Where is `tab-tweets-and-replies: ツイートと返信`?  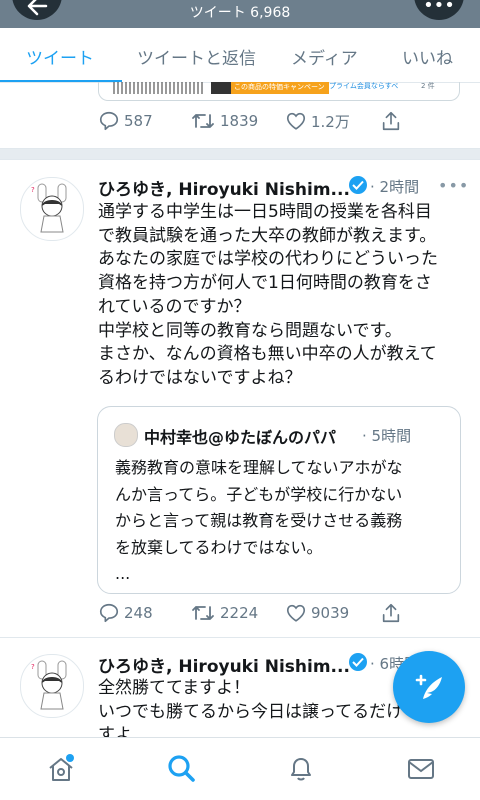 tab-tweets-and-replies: ツイートと返信 is located at coordinates (196, 56).